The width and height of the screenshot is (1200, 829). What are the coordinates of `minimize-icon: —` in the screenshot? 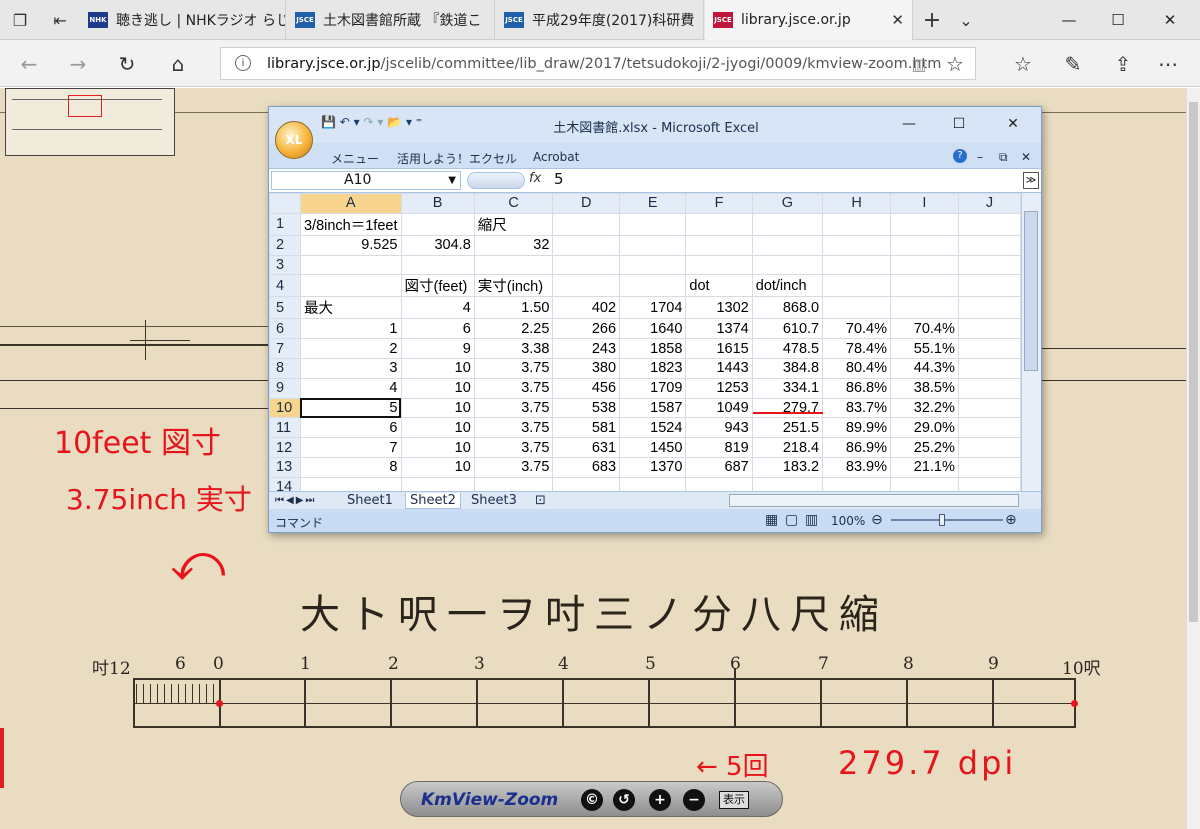 It's located at (1069, 20).